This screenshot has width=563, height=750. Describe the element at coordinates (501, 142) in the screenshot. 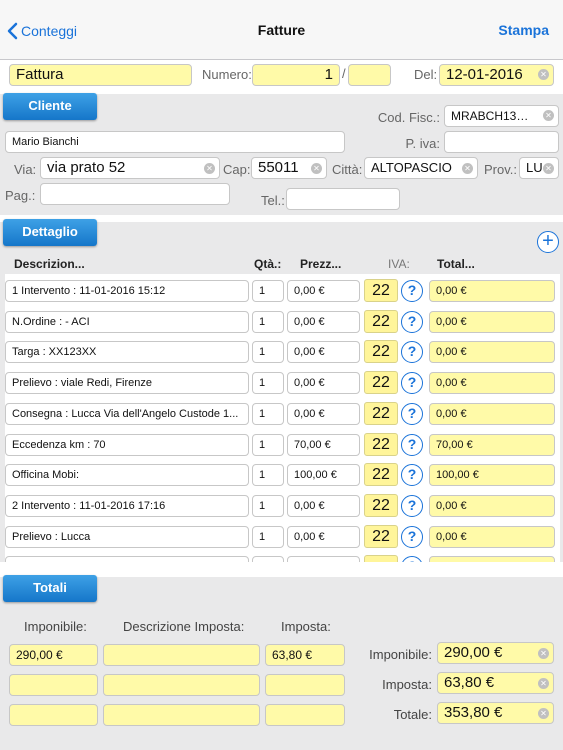

I see `piva-field` at that location.